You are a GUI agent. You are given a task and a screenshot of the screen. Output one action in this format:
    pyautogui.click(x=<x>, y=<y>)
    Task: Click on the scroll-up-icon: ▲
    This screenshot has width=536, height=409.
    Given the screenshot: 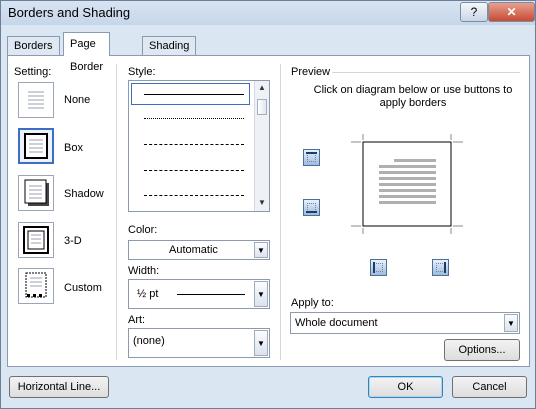 What is the action you would take?
    pyautogui.click(x=262, y=87)
    